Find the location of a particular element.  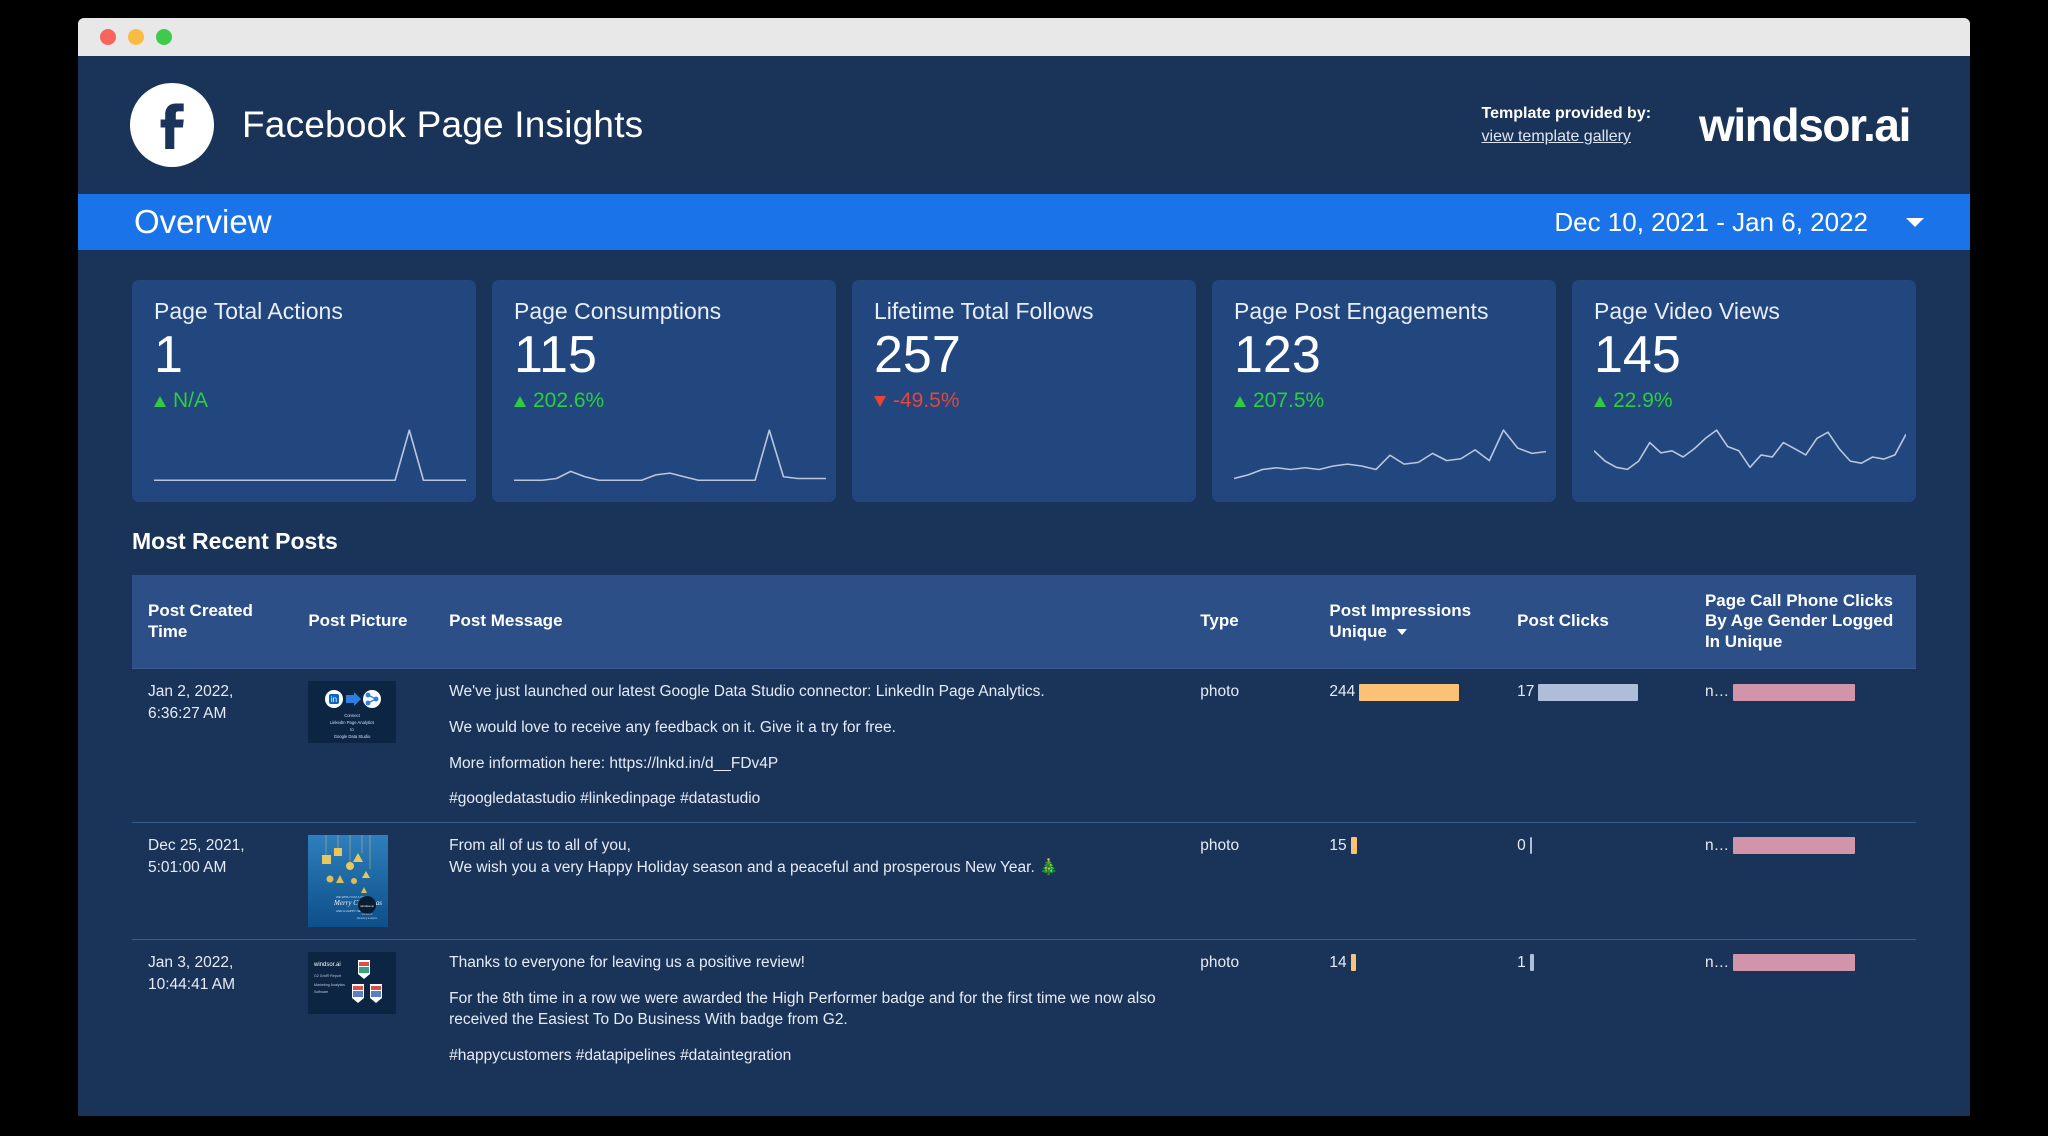

scorecard-page-consumptions: Page Consumptions 115 202.6% is located at coordinates (664, 391).